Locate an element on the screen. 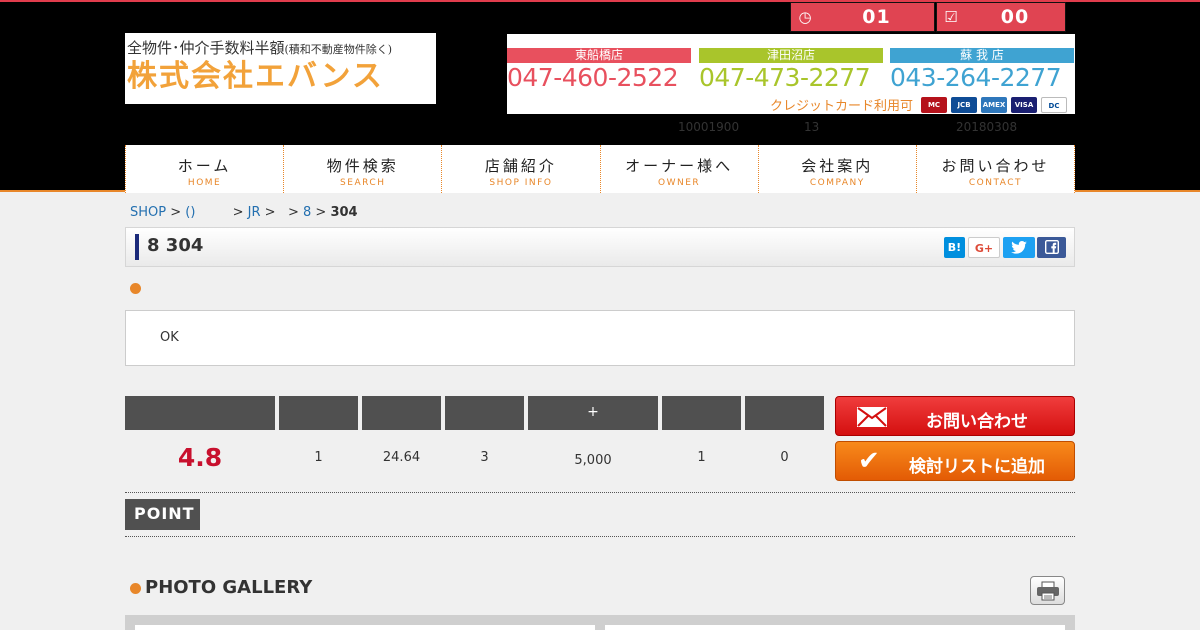 Image resolution: width=1200 pixels, height=630 pixels. page-title: 8 304 is located at coordinates (175, 245).